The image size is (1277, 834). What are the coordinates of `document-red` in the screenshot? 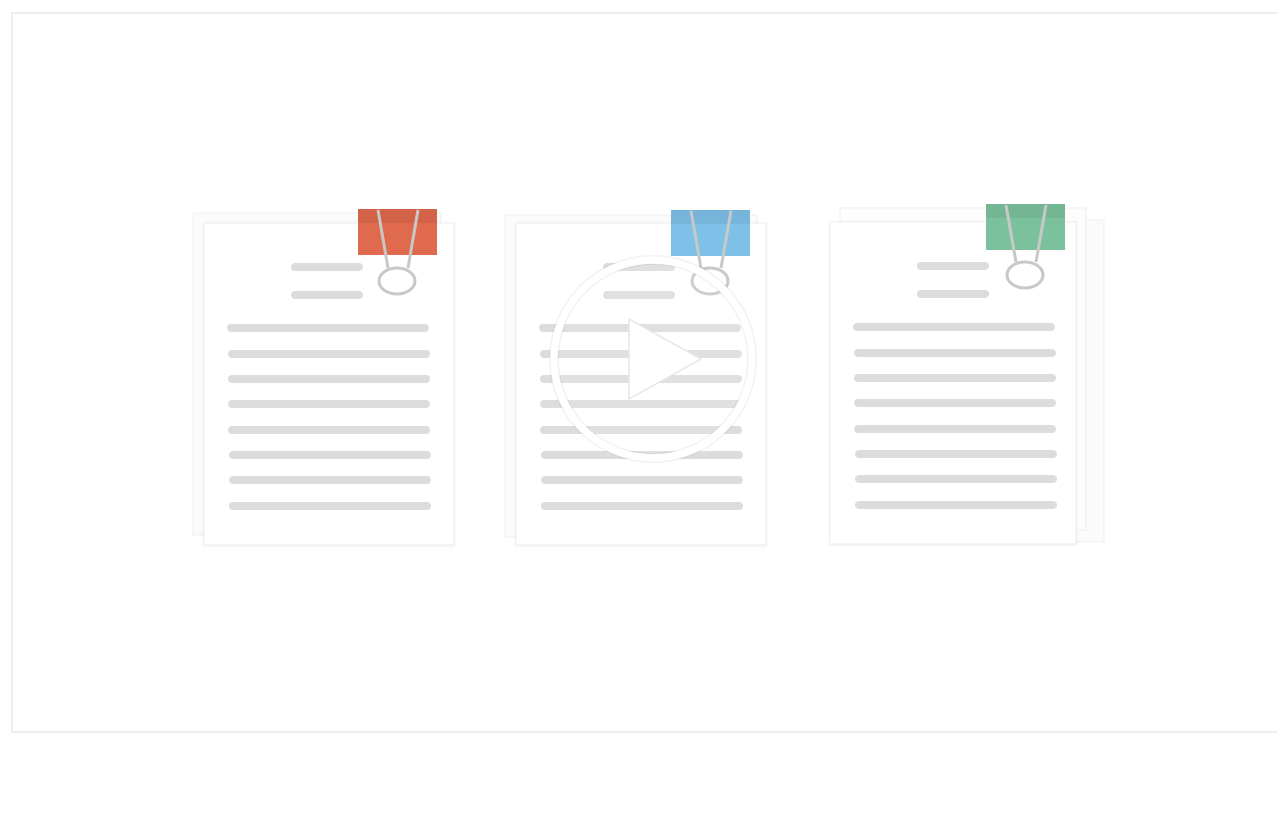 It's located at (323, 377).